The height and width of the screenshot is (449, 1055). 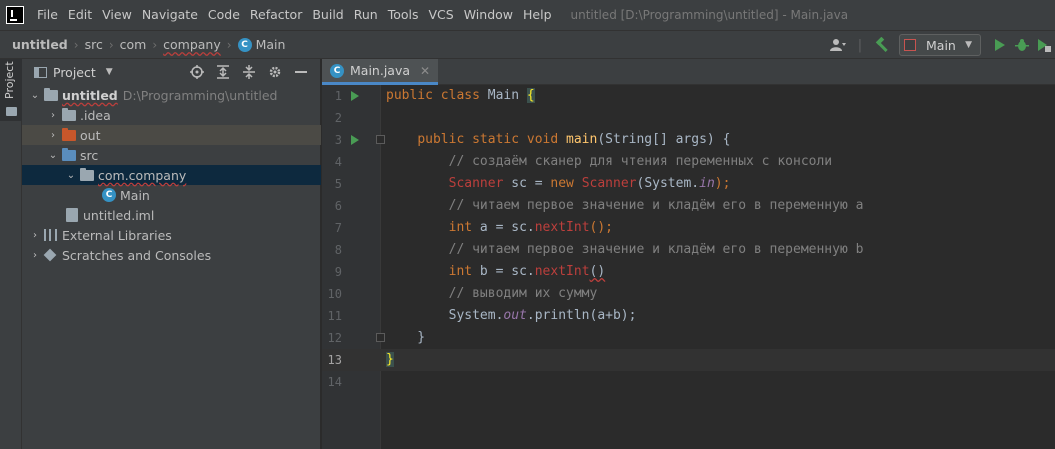 I want to click on code-line: Scanner sc = new Scanner(System.in);, so click(x=718, y=184).